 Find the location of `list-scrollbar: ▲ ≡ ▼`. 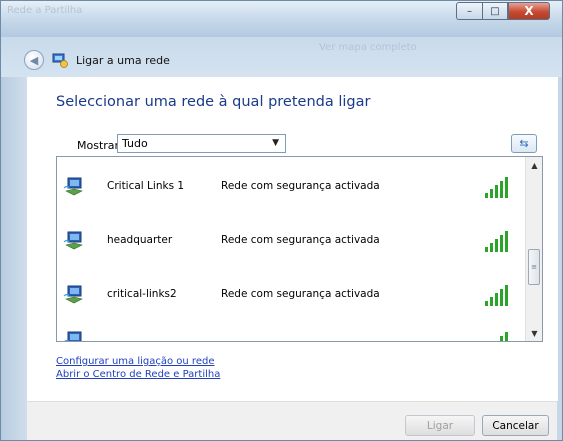

list-scrollbar: ▲ ≡ ▼ is located at coordinates (533, 249).